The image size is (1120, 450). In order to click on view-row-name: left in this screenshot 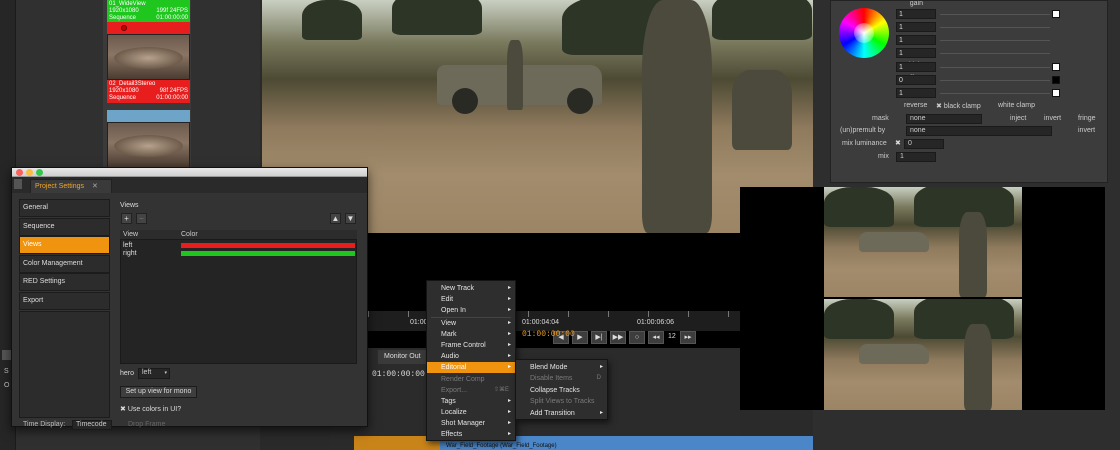, I will do `click(127, 245)`.